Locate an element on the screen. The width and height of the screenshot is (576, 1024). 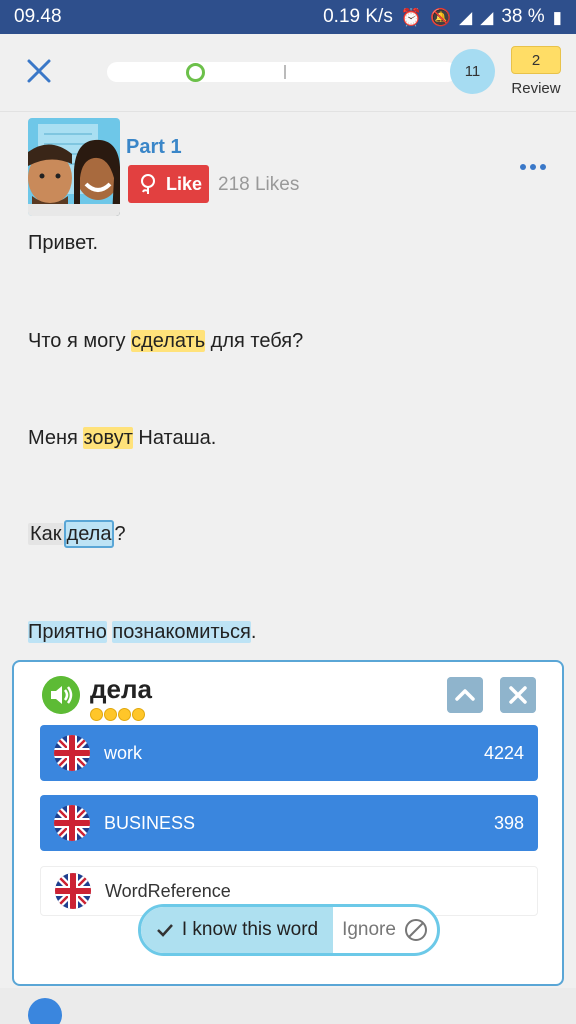
status-icons: 0.19 K/s ⏰ 🔕 ◢ ◢ 38 % ▮ is located at coordinates (442, 17).